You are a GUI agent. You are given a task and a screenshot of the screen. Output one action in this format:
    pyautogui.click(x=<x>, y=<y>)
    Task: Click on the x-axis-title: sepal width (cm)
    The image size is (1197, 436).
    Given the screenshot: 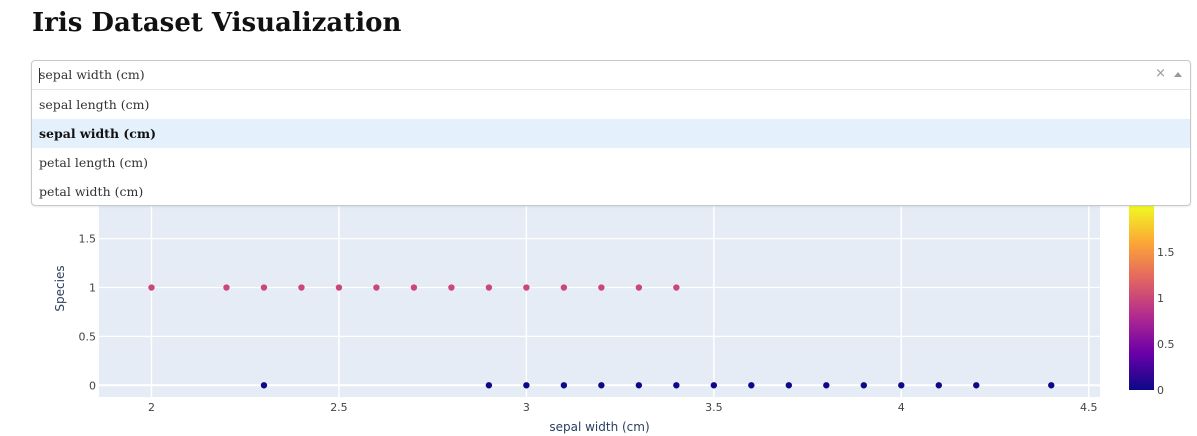 What is the action you would take?
    pyautogui.click(x=599, y=427)
    